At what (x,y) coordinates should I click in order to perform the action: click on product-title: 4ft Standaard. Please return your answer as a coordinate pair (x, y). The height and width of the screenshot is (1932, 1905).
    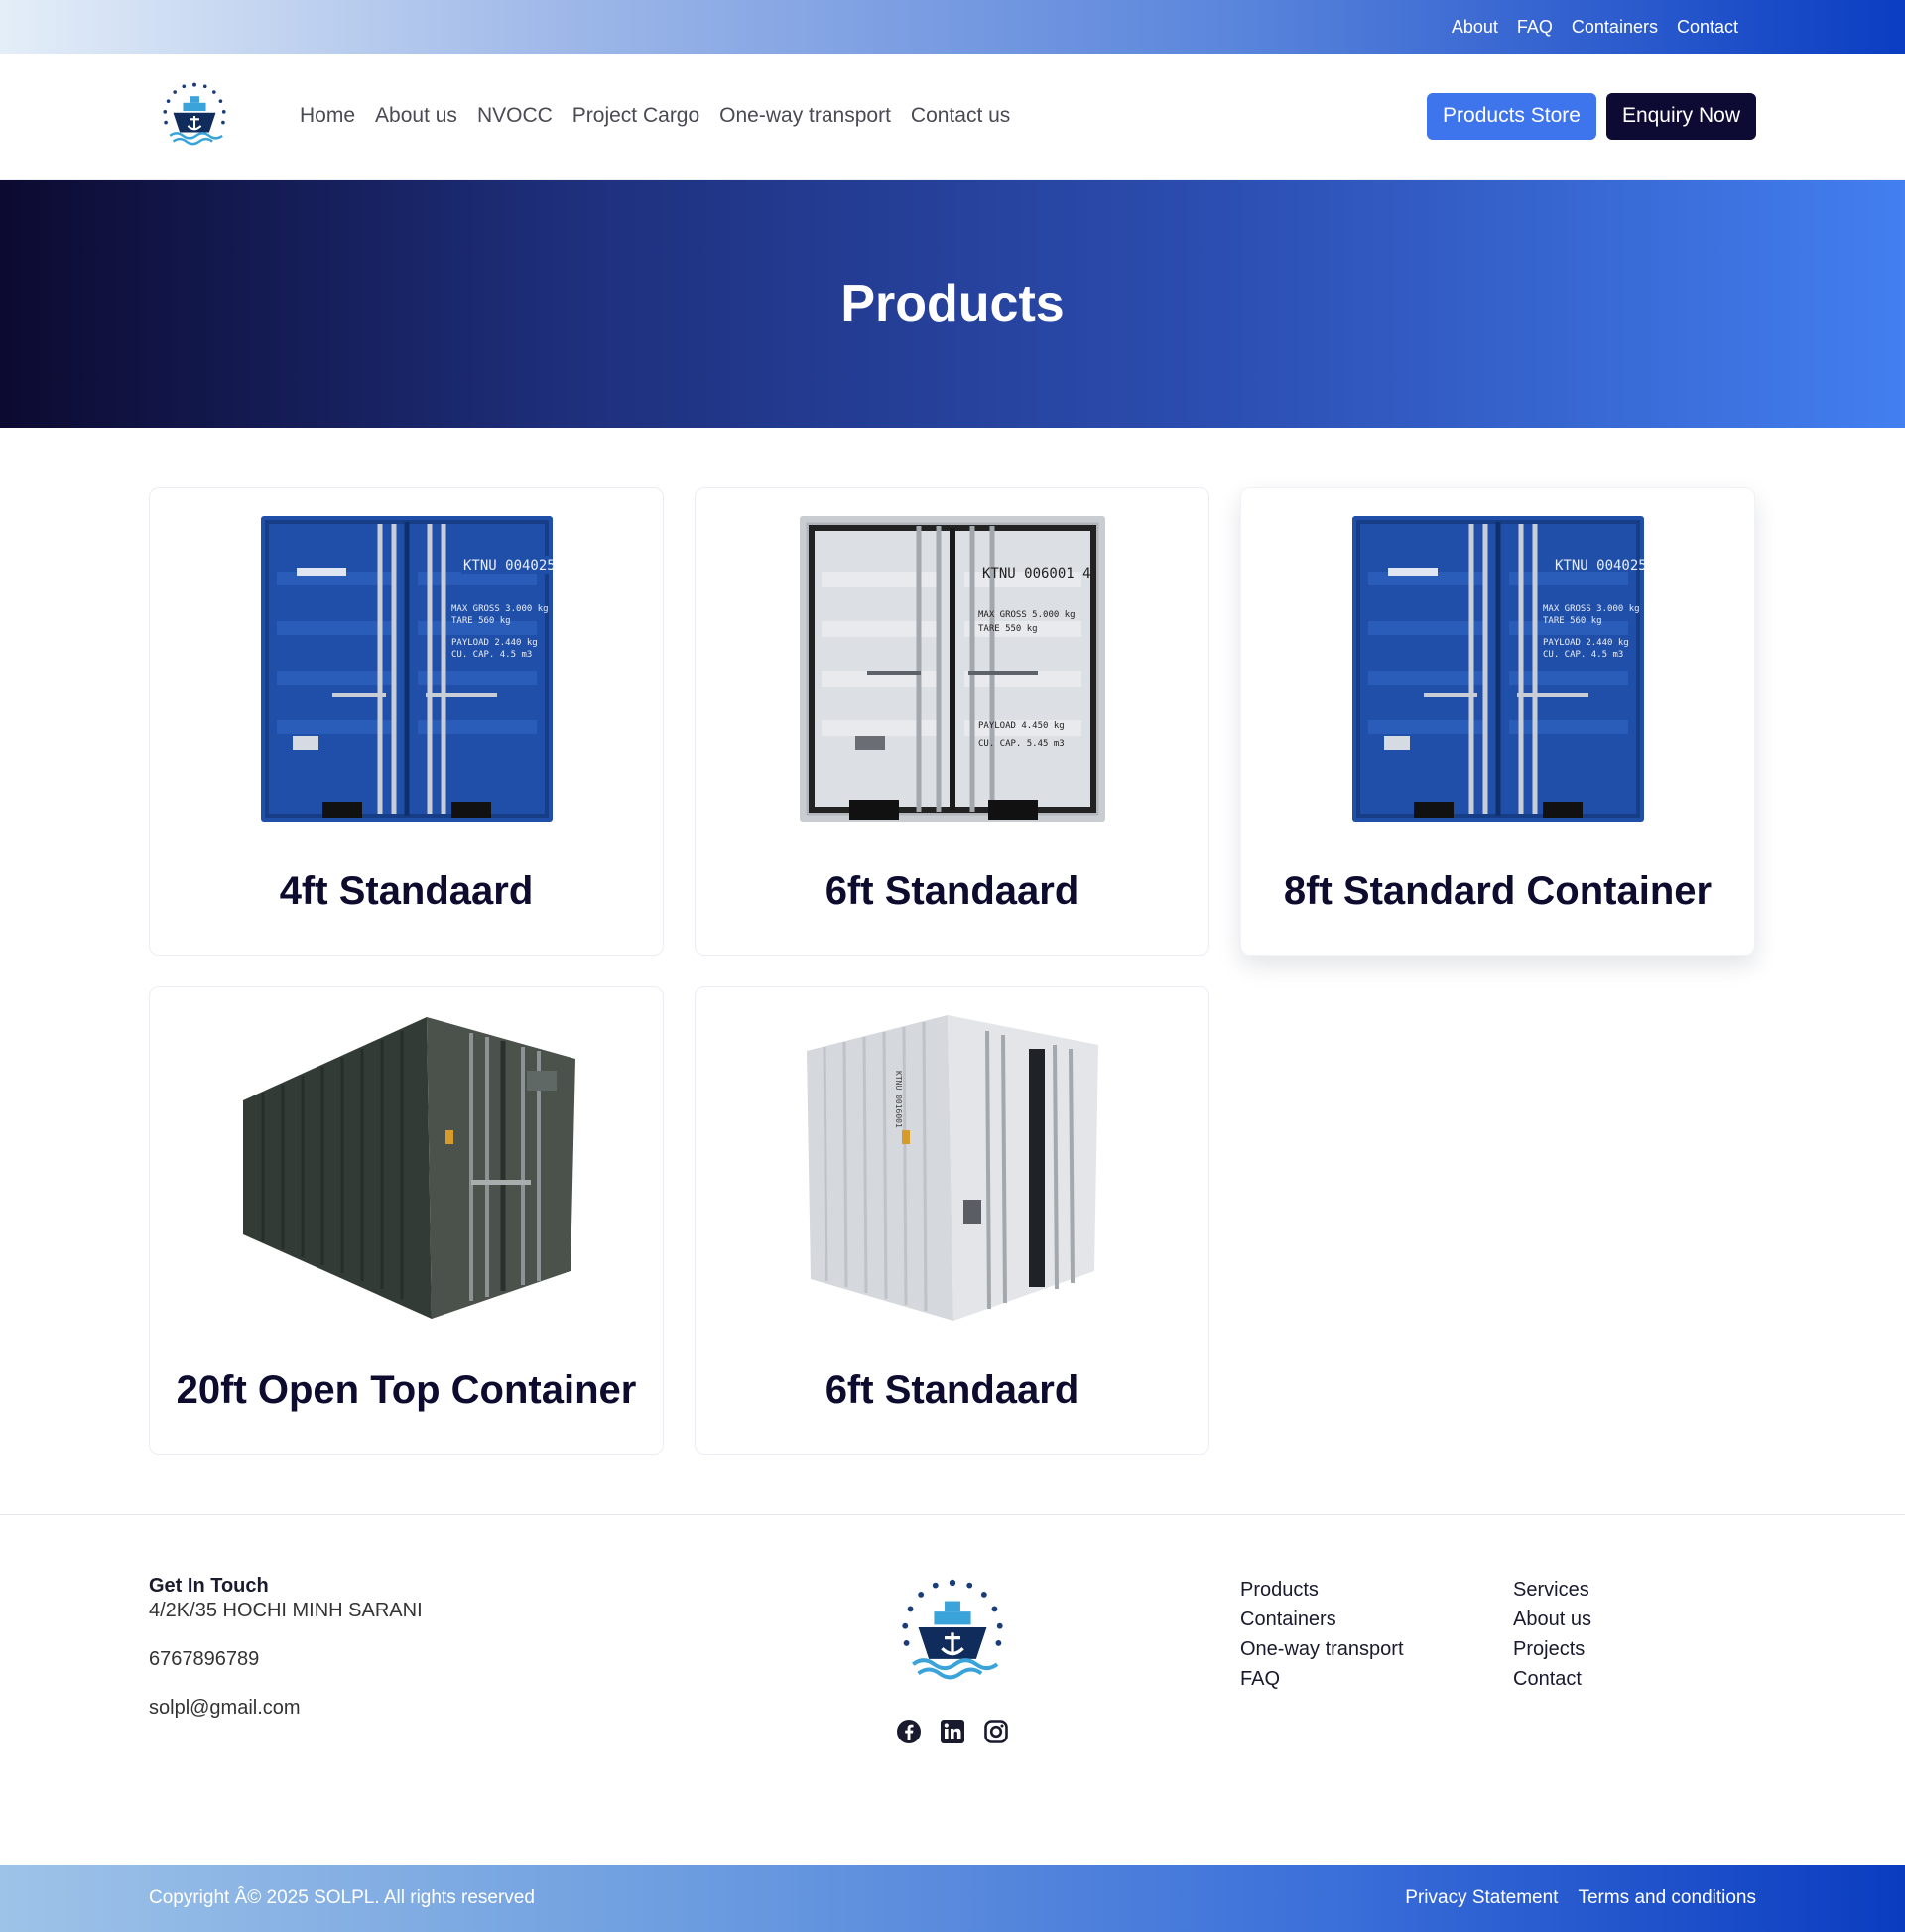
    Looking at the image, I should click on (406, 891).